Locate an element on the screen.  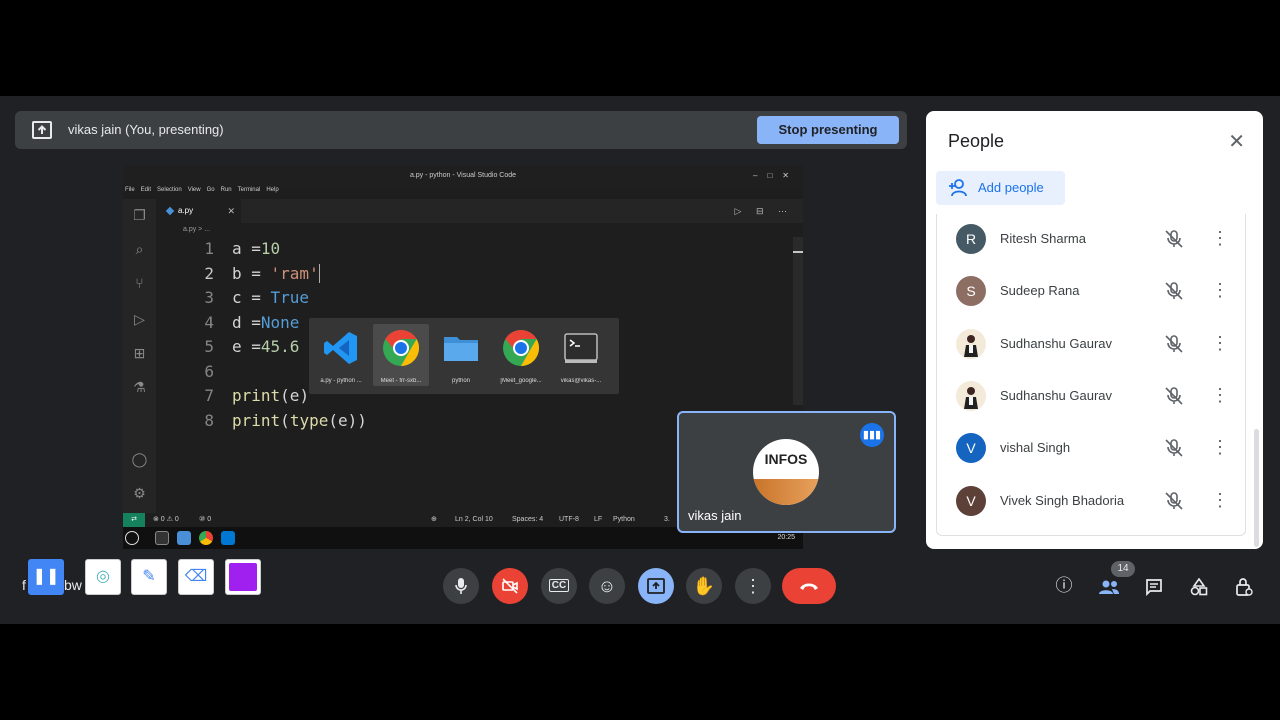
window-controls: –□✕ is located at coordinates (776, 175).